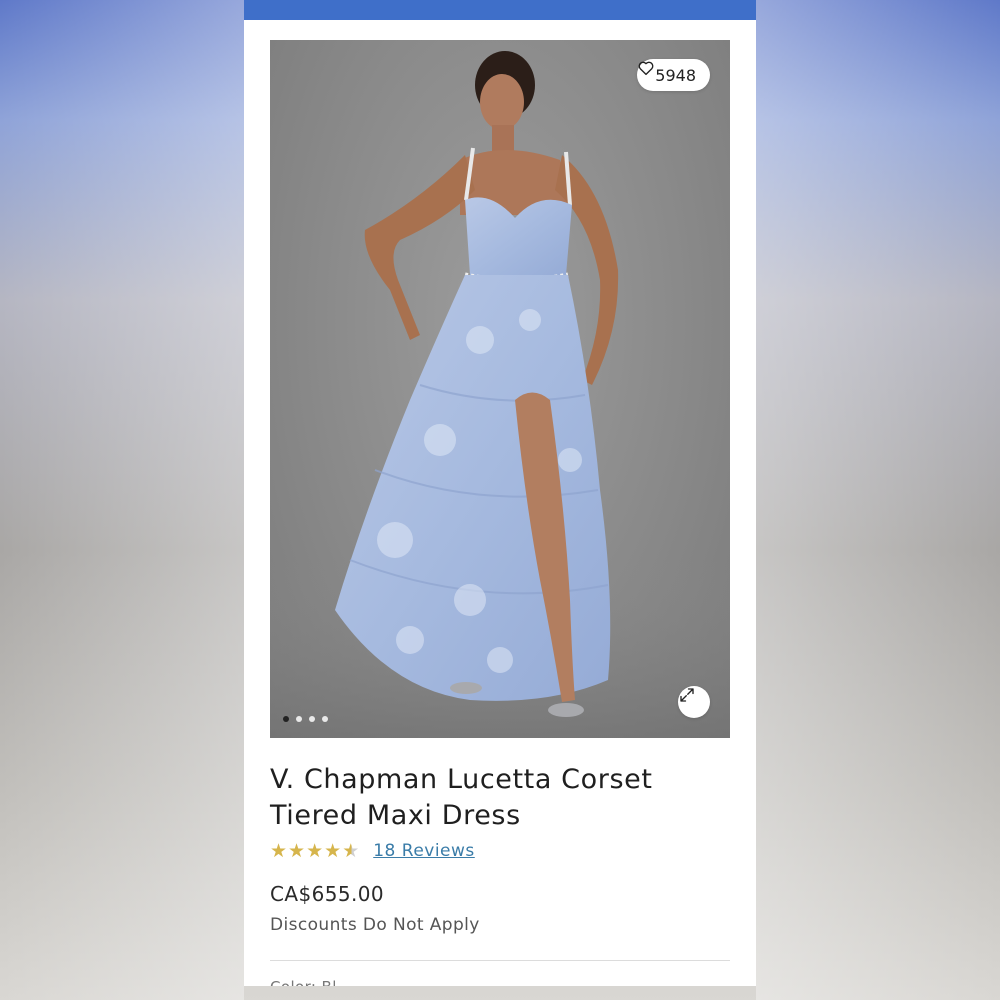  What do you see at coordinates (351, 851) in the screenshot?
I see `half-star-icon: ★` at bounding box center [351, 851].